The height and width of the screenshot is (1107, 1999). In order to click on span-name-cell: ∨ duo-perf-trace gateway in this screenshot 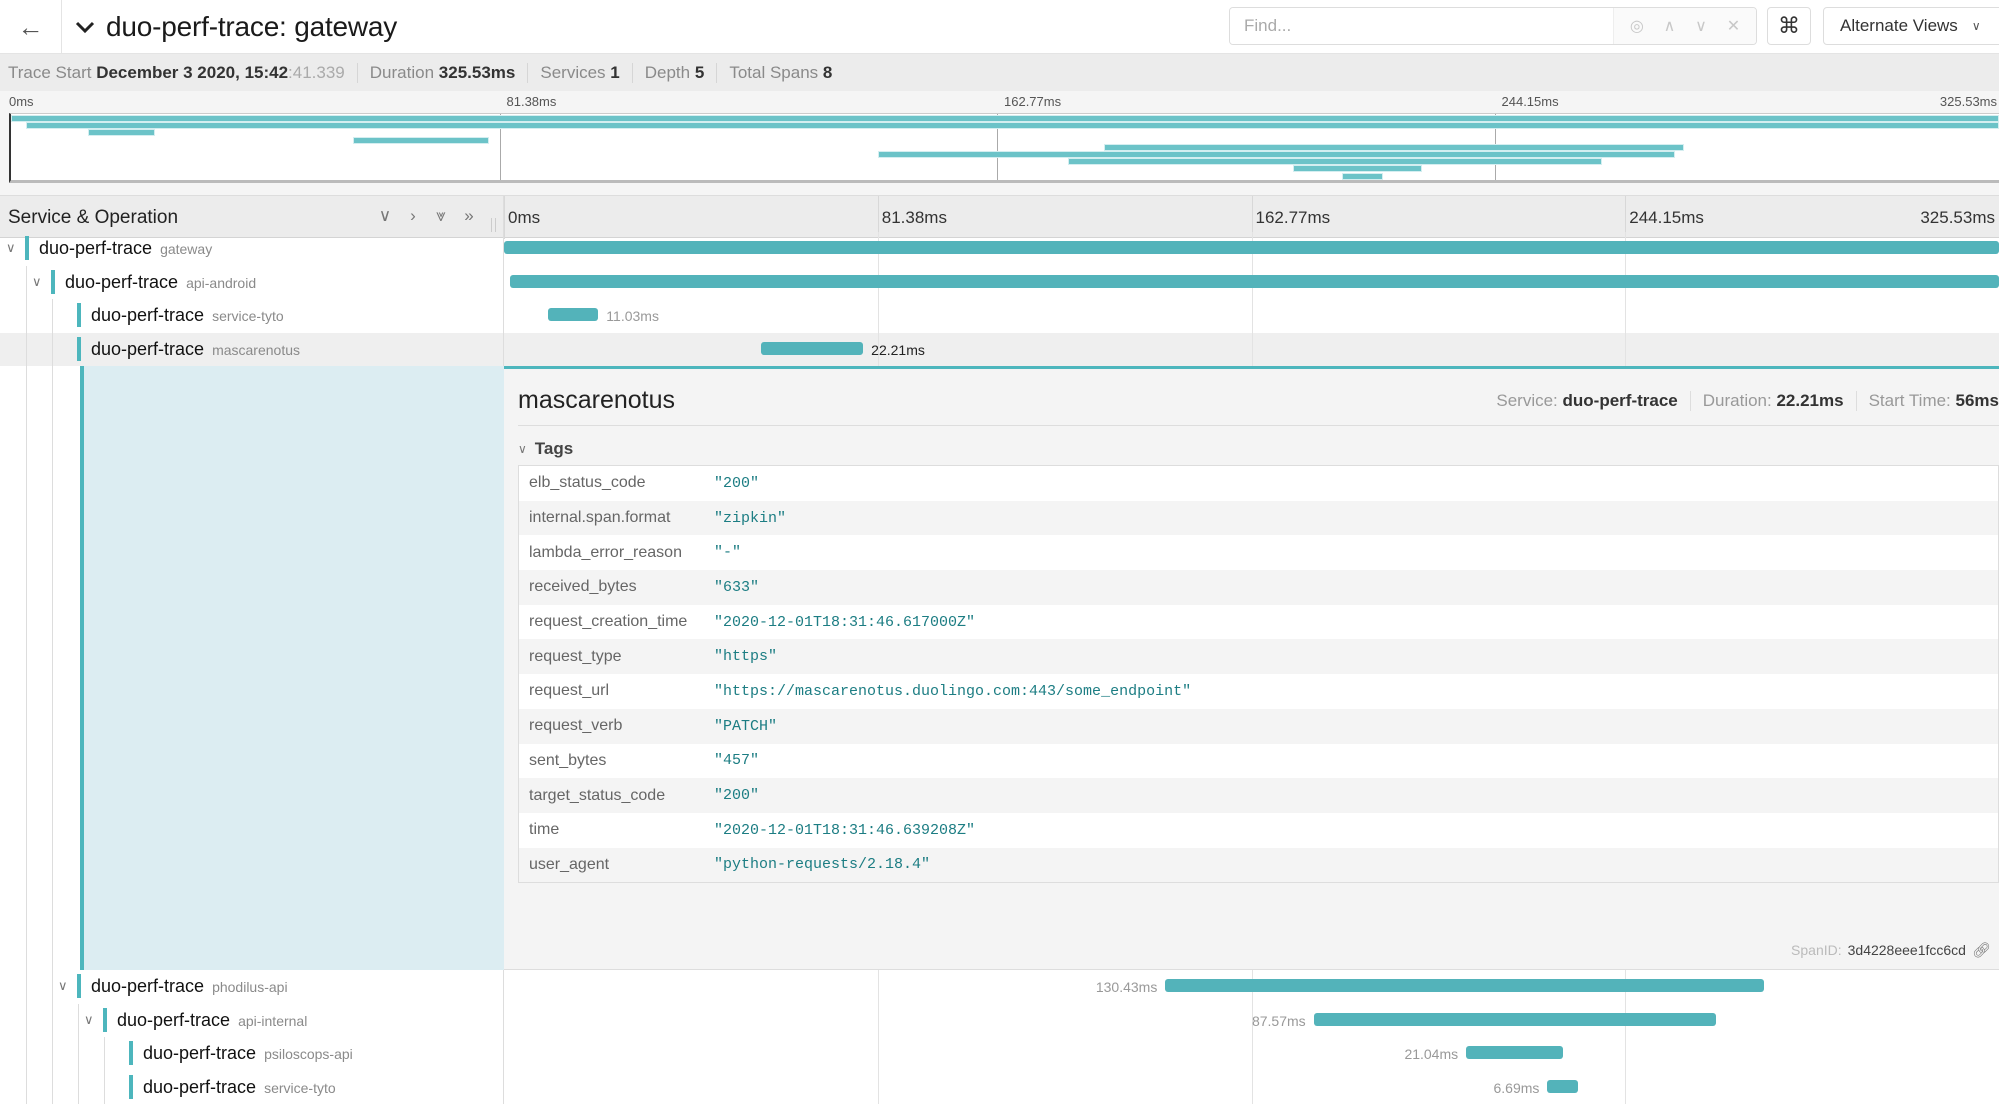, I will do `click(252, 249)`.